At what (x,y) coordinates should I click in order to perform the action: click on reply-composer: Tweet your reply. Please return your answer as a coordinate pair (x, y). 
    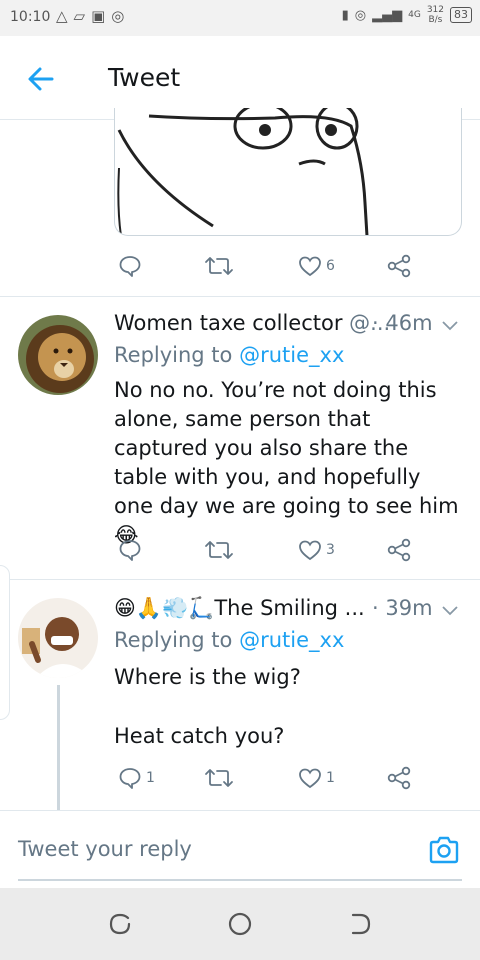
    Looking at the image, I should click on (240, 849).